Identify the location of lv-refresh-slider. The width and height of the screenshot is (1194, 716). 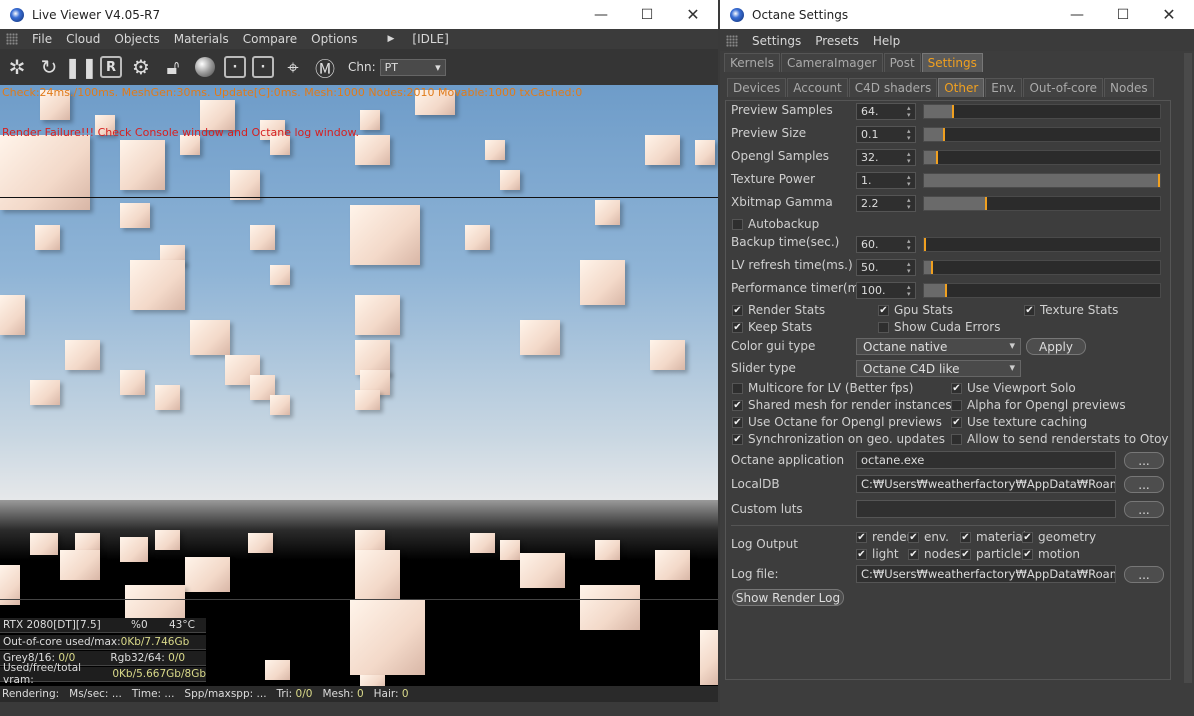
(1042, 267).